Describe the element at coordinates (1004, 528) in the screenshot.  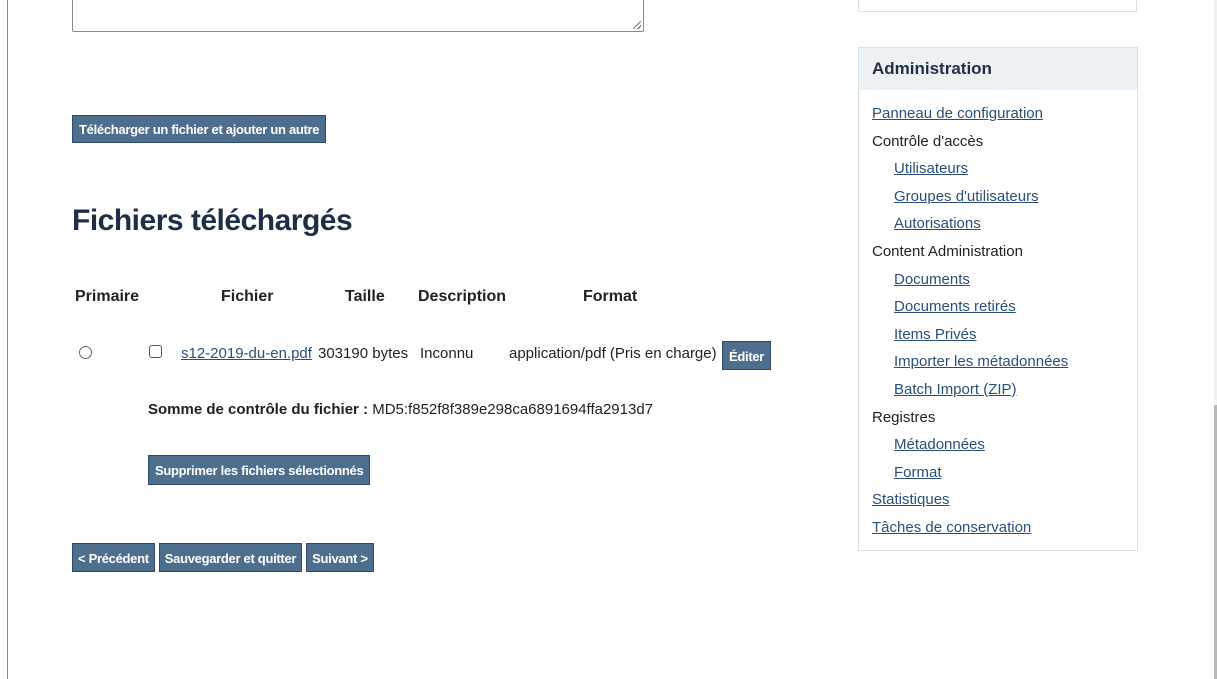
I see `sidebar-link-taches-de-conservation: Tâches de conservation` at that location.